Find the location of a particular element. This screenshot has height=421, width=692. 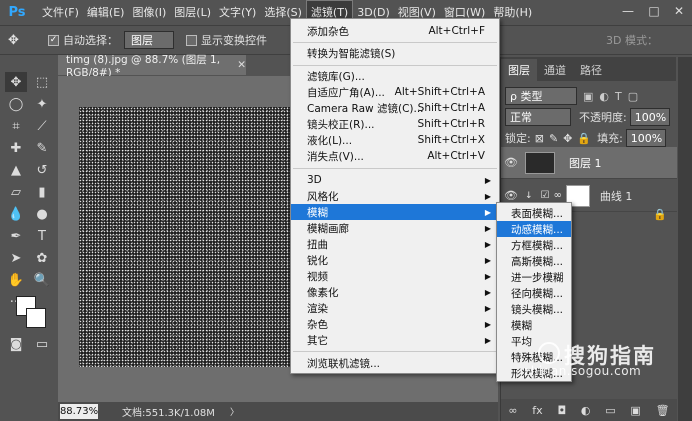

lock-row: 锁定: ⊠ ✎ ✥ 🔒 填充: 100% is located at coordinates (585, 138).